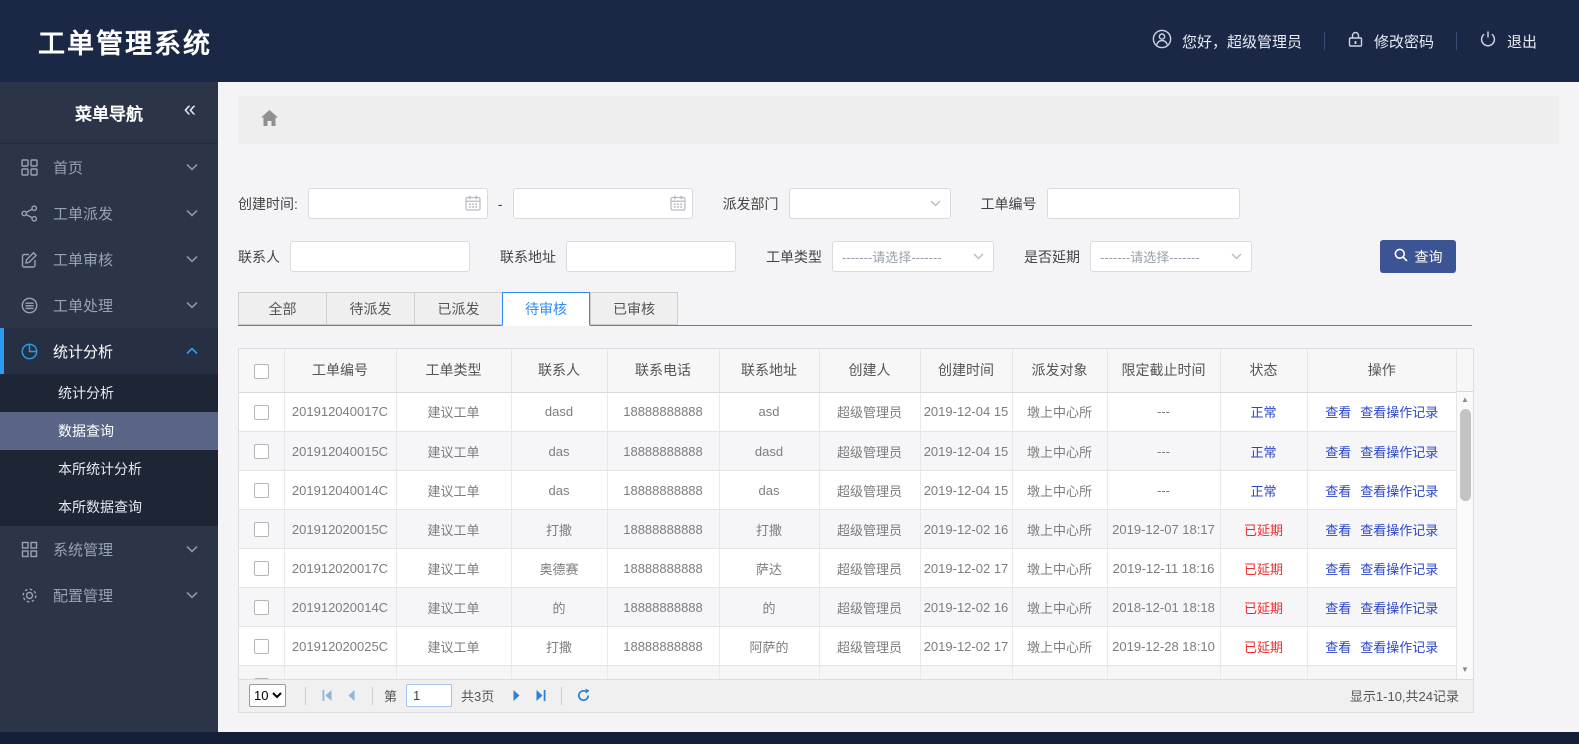  Describe the element at coordinates (1381, 371) in the screenshot. I see `column-header: 操作` at that location.